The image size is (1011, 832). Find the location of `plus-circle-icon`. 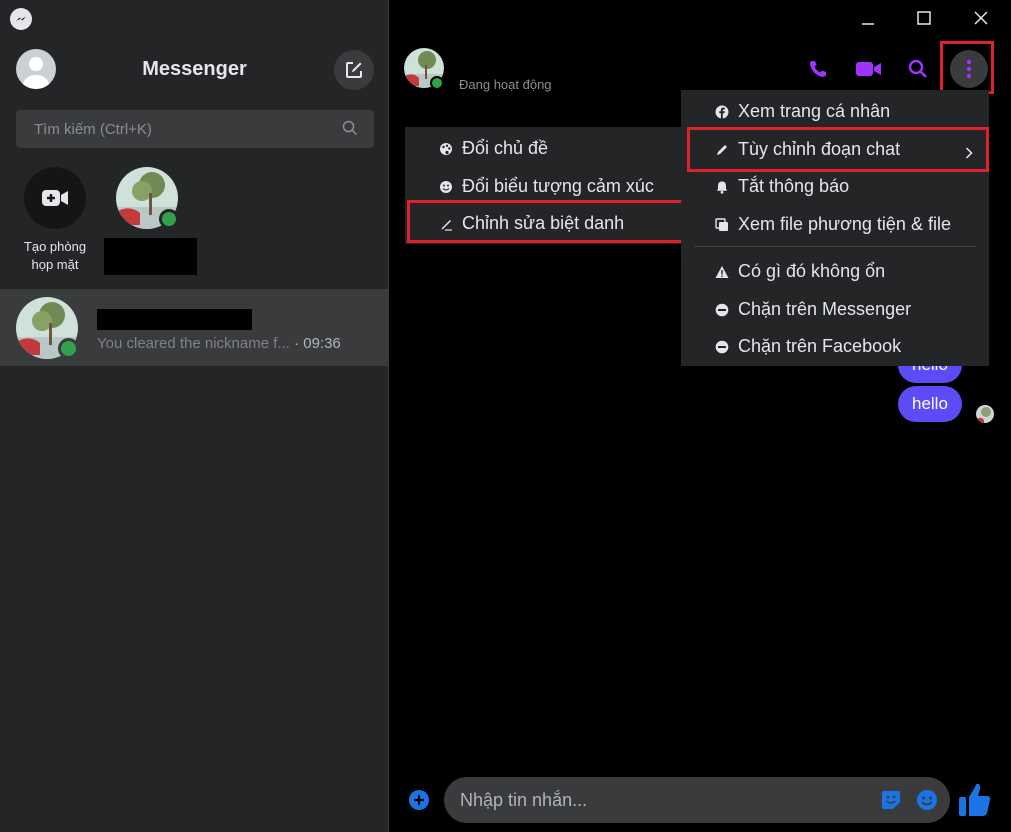

plus-circle-icon is located at coordinates (419, 800).